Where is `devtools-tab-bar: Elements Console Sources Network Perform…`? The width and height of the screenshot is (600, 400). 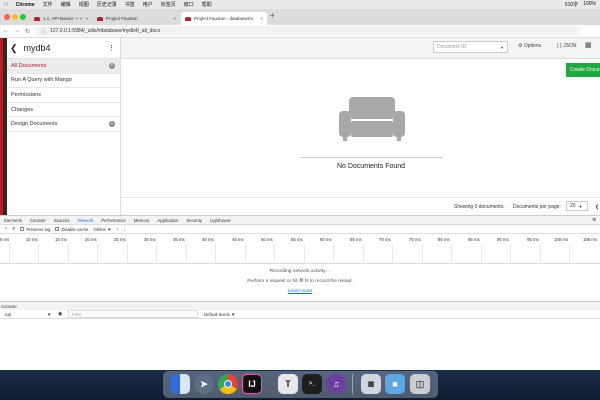
devtools-tab-bar: Elements Console Sources Network Perform… is located at coordinates (300, 220).